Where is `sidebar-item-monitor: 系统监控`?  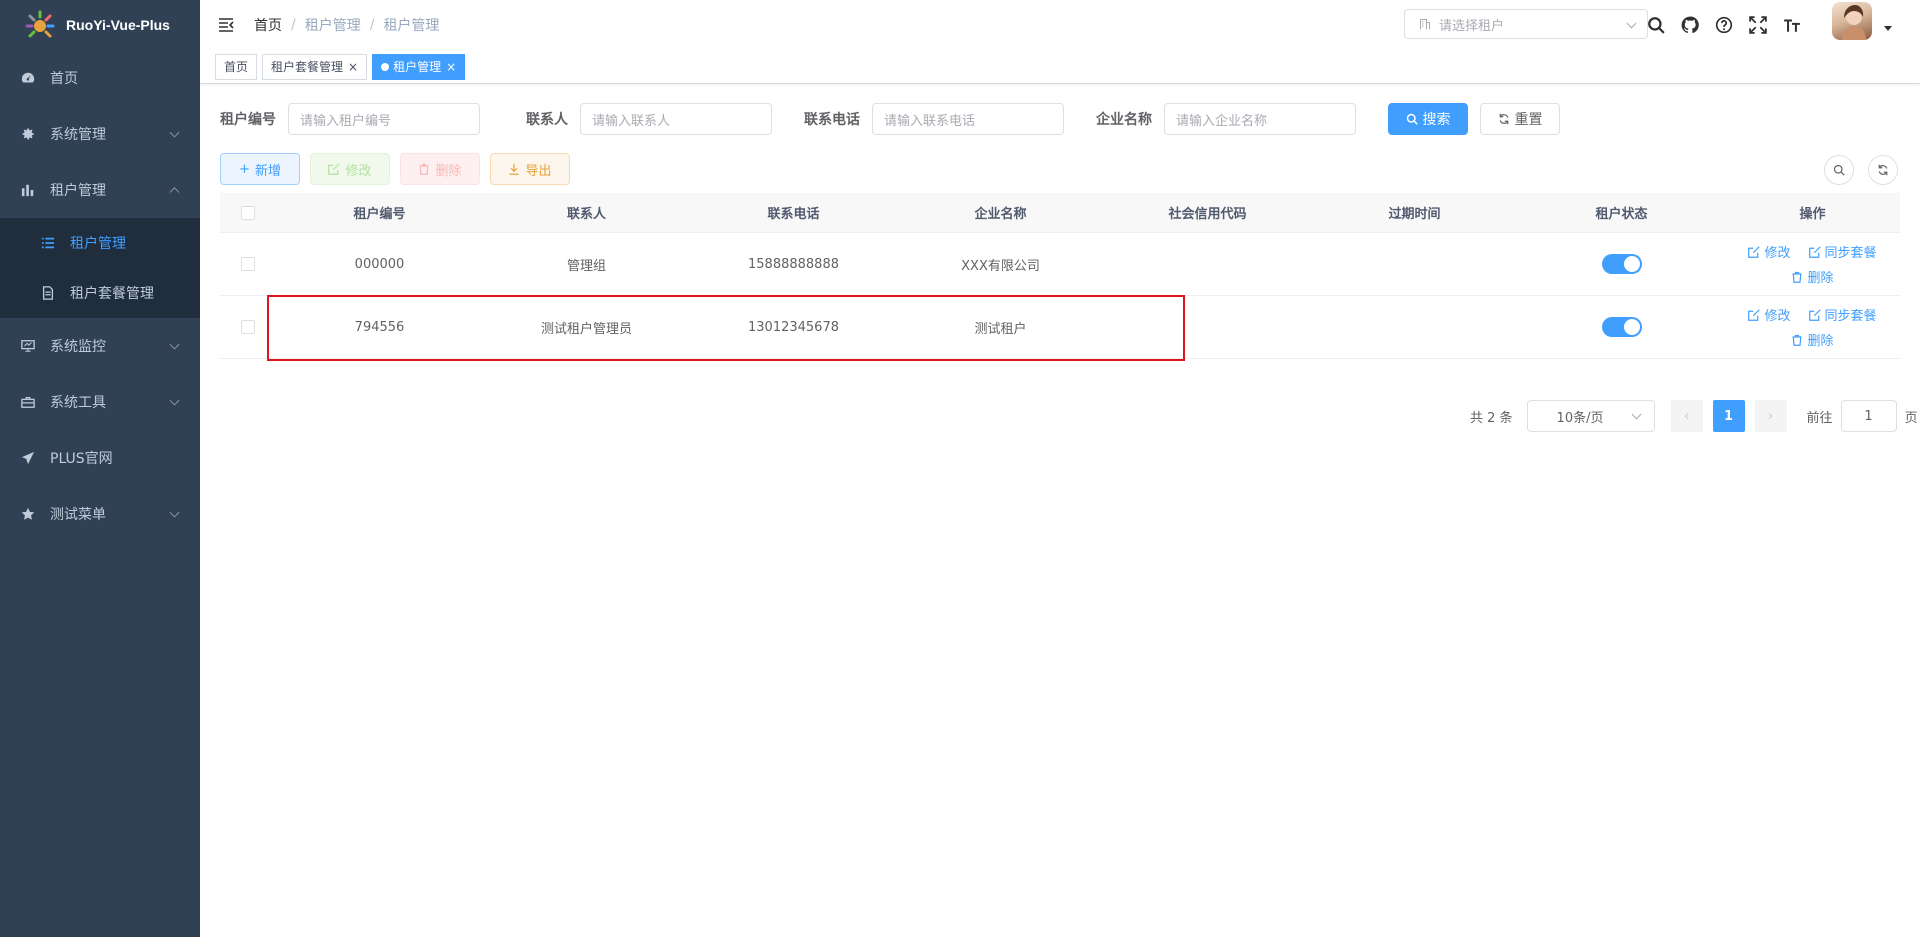
sidebar-item-monitor: 系统监控 is located at coordinates (100, 346).